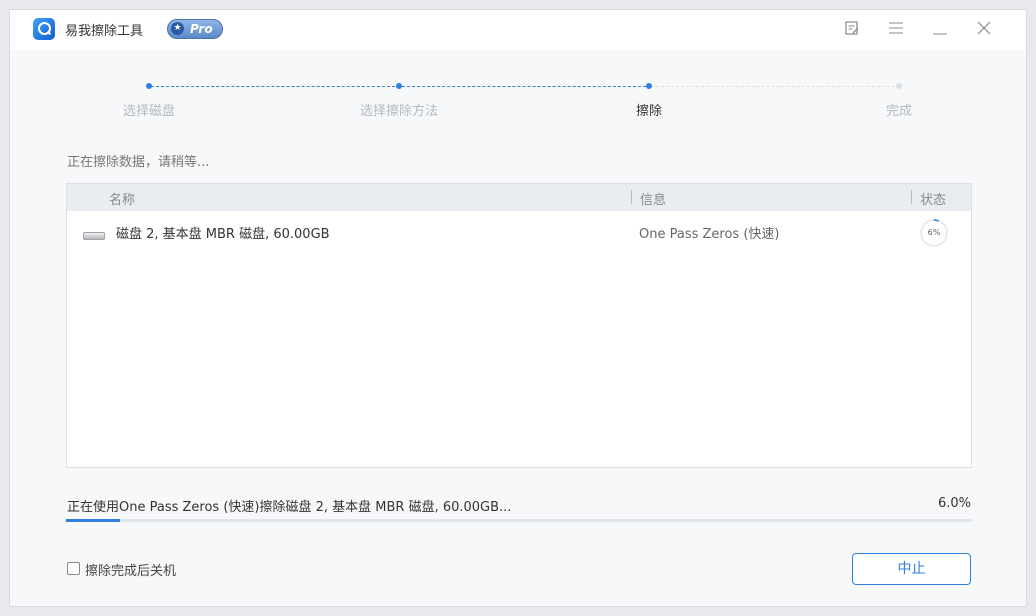 Image resolution: width=1036 pixels, height=616 pixels. I want to click on progress-bar-fill, so click(93, 520).